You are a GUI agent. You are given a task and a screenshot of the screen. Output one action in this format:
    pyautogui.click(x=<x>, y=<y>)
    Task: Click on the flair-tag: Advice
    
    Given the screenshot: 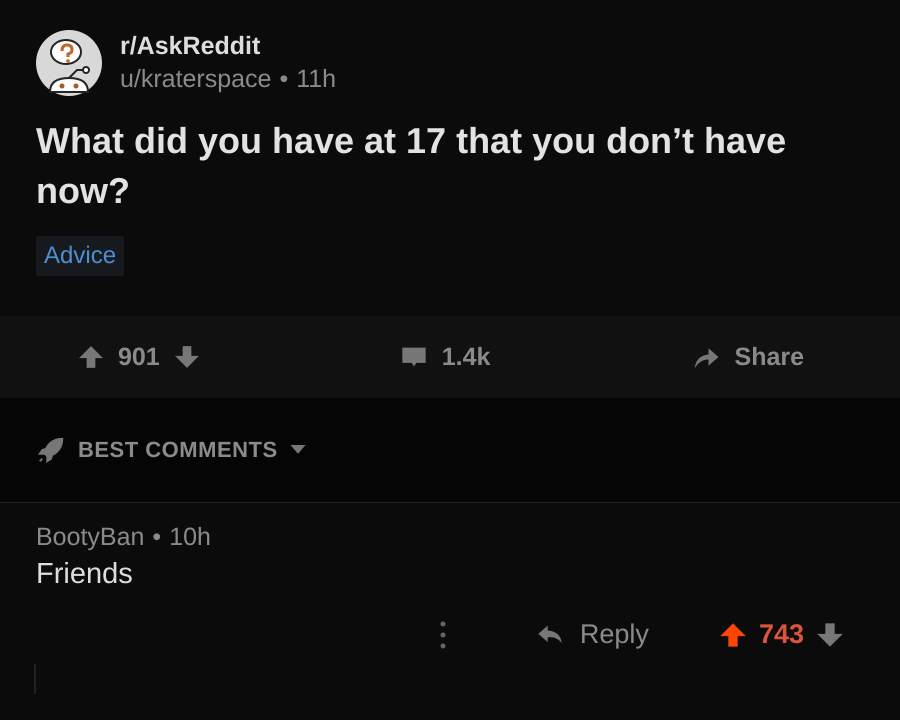 What is the action you would take?
    pyautogui.click(x=80, y=256)
    